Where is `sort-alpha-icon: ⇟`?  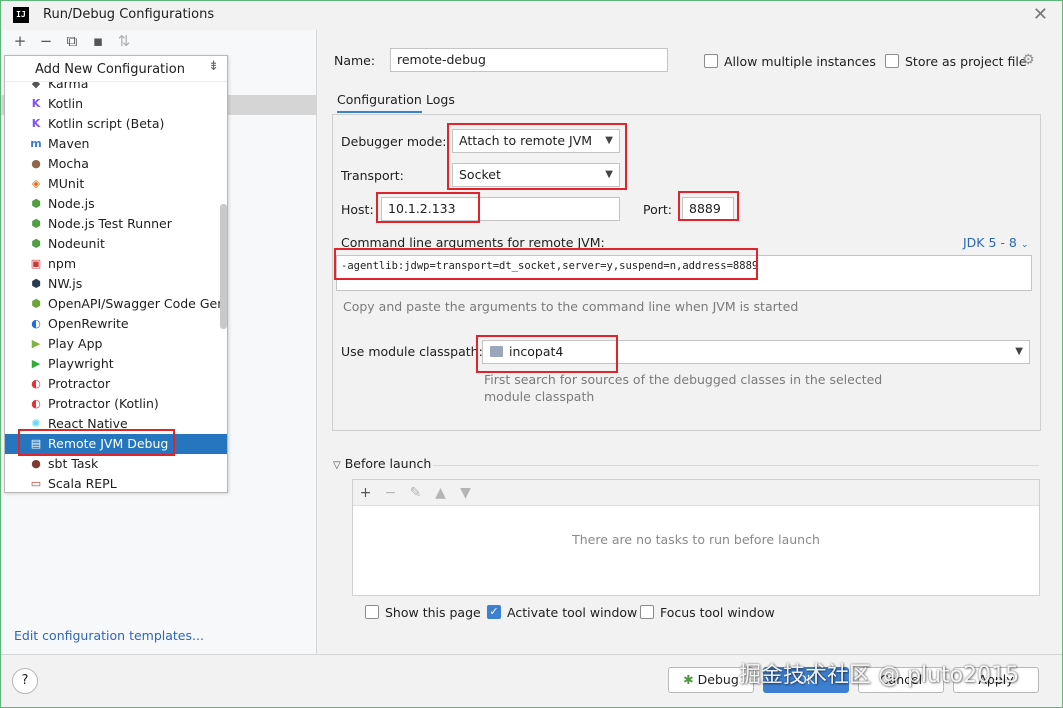 sort-alpha-icon: ⇟ is located at coordinates (213, 66).